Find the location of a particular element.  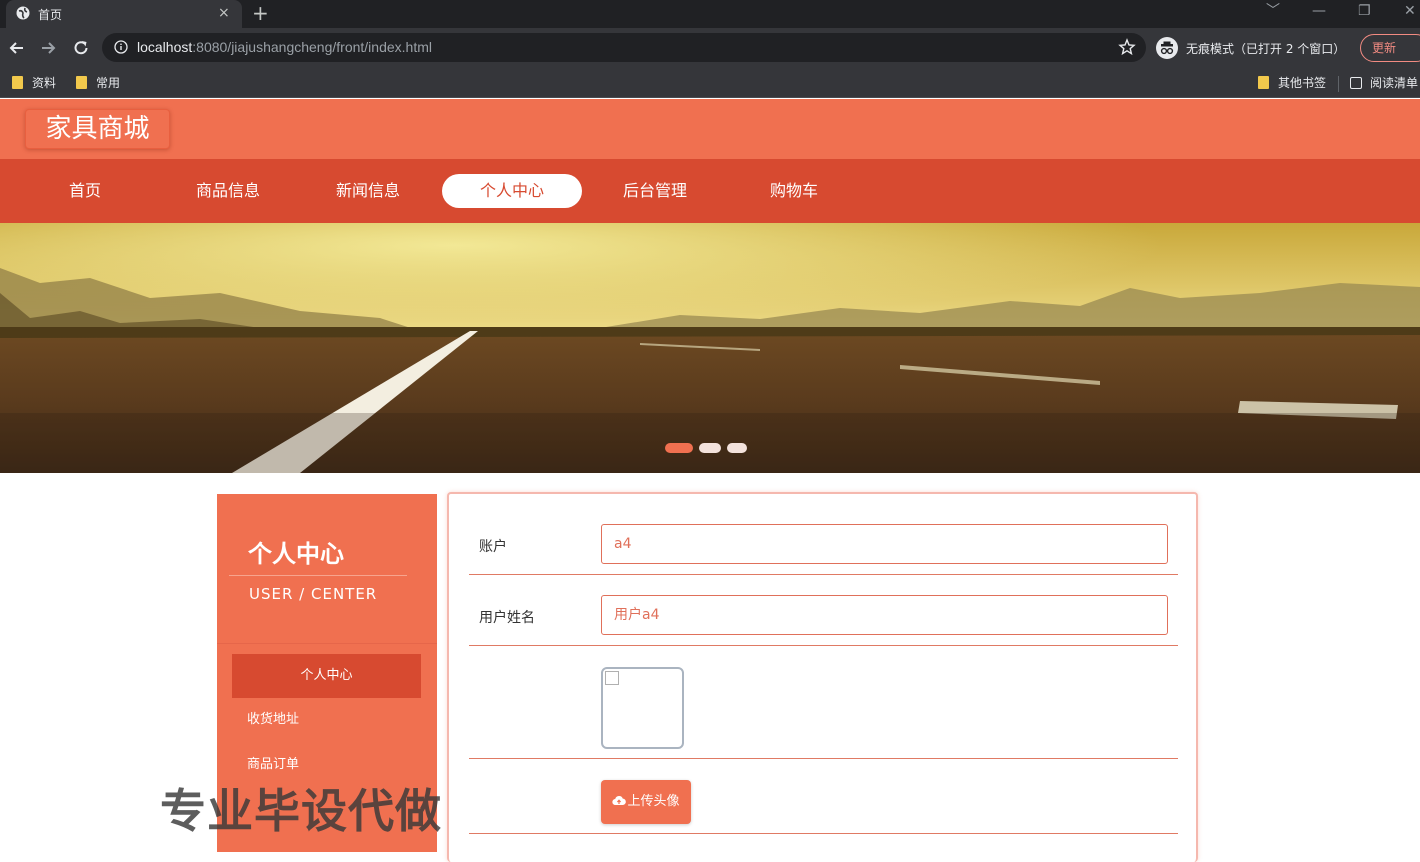

sidebar-subtitle: USER / CENTER is located at coordinates (313, 594).